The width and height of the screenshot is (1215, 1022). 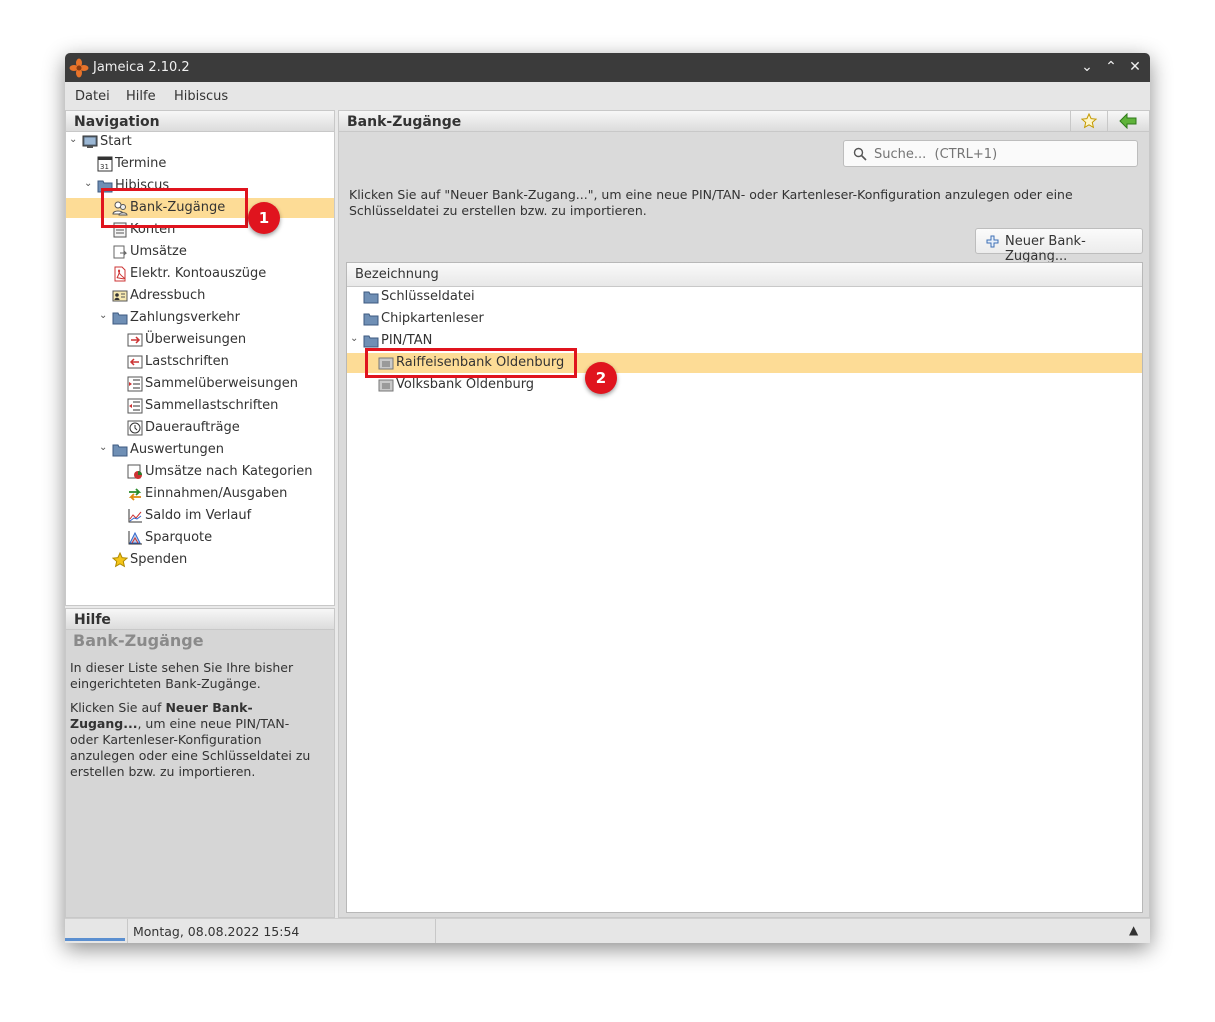 What do you see at coordinates (200, 164) in the screenshot?
I see `nav-item-termine: 31 Termine` at bounding box center [200, 164].